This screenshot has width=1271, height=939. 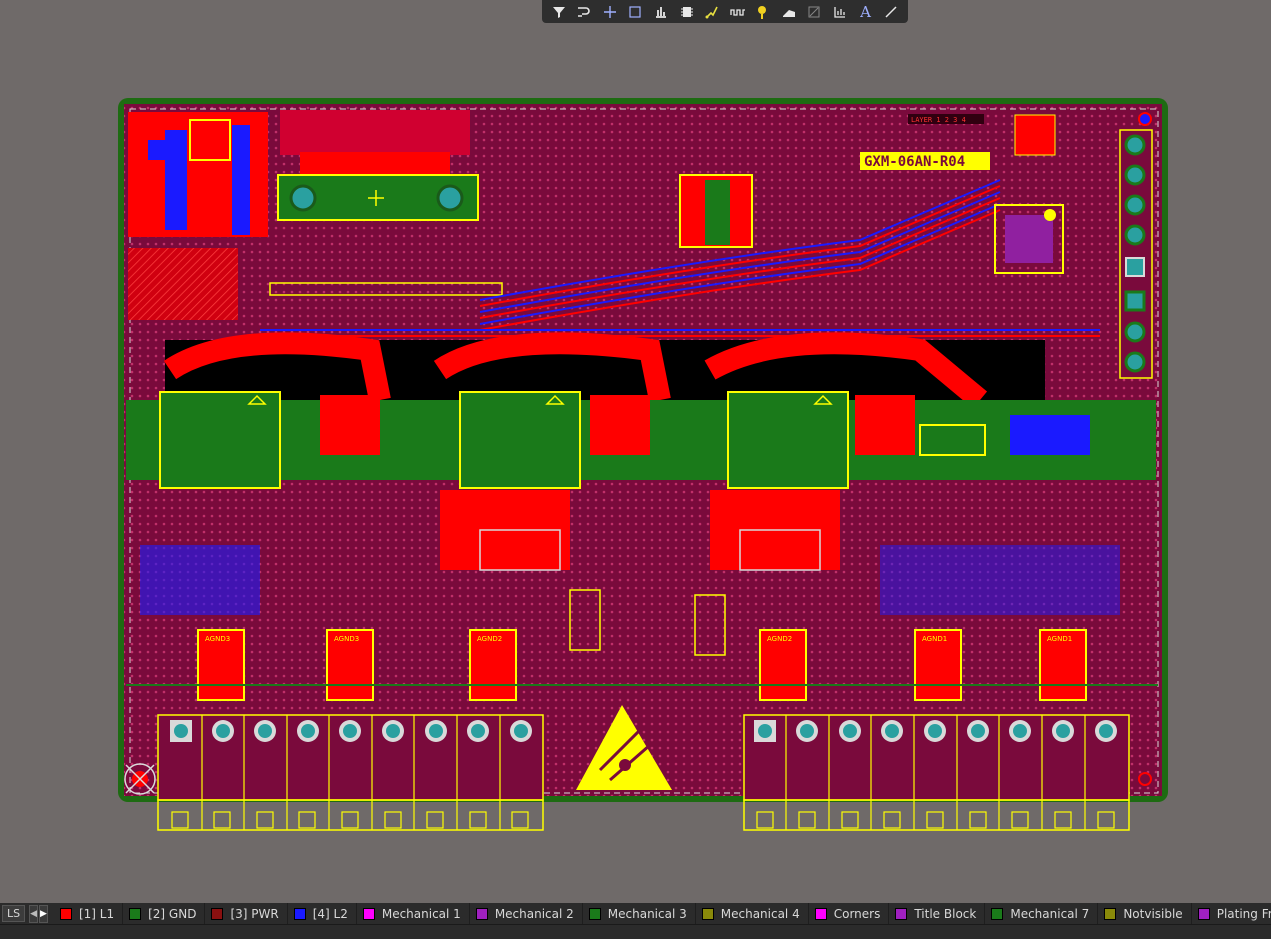 I want to click on layer-tab: Plating Frame, so click(x=1231, y=913).